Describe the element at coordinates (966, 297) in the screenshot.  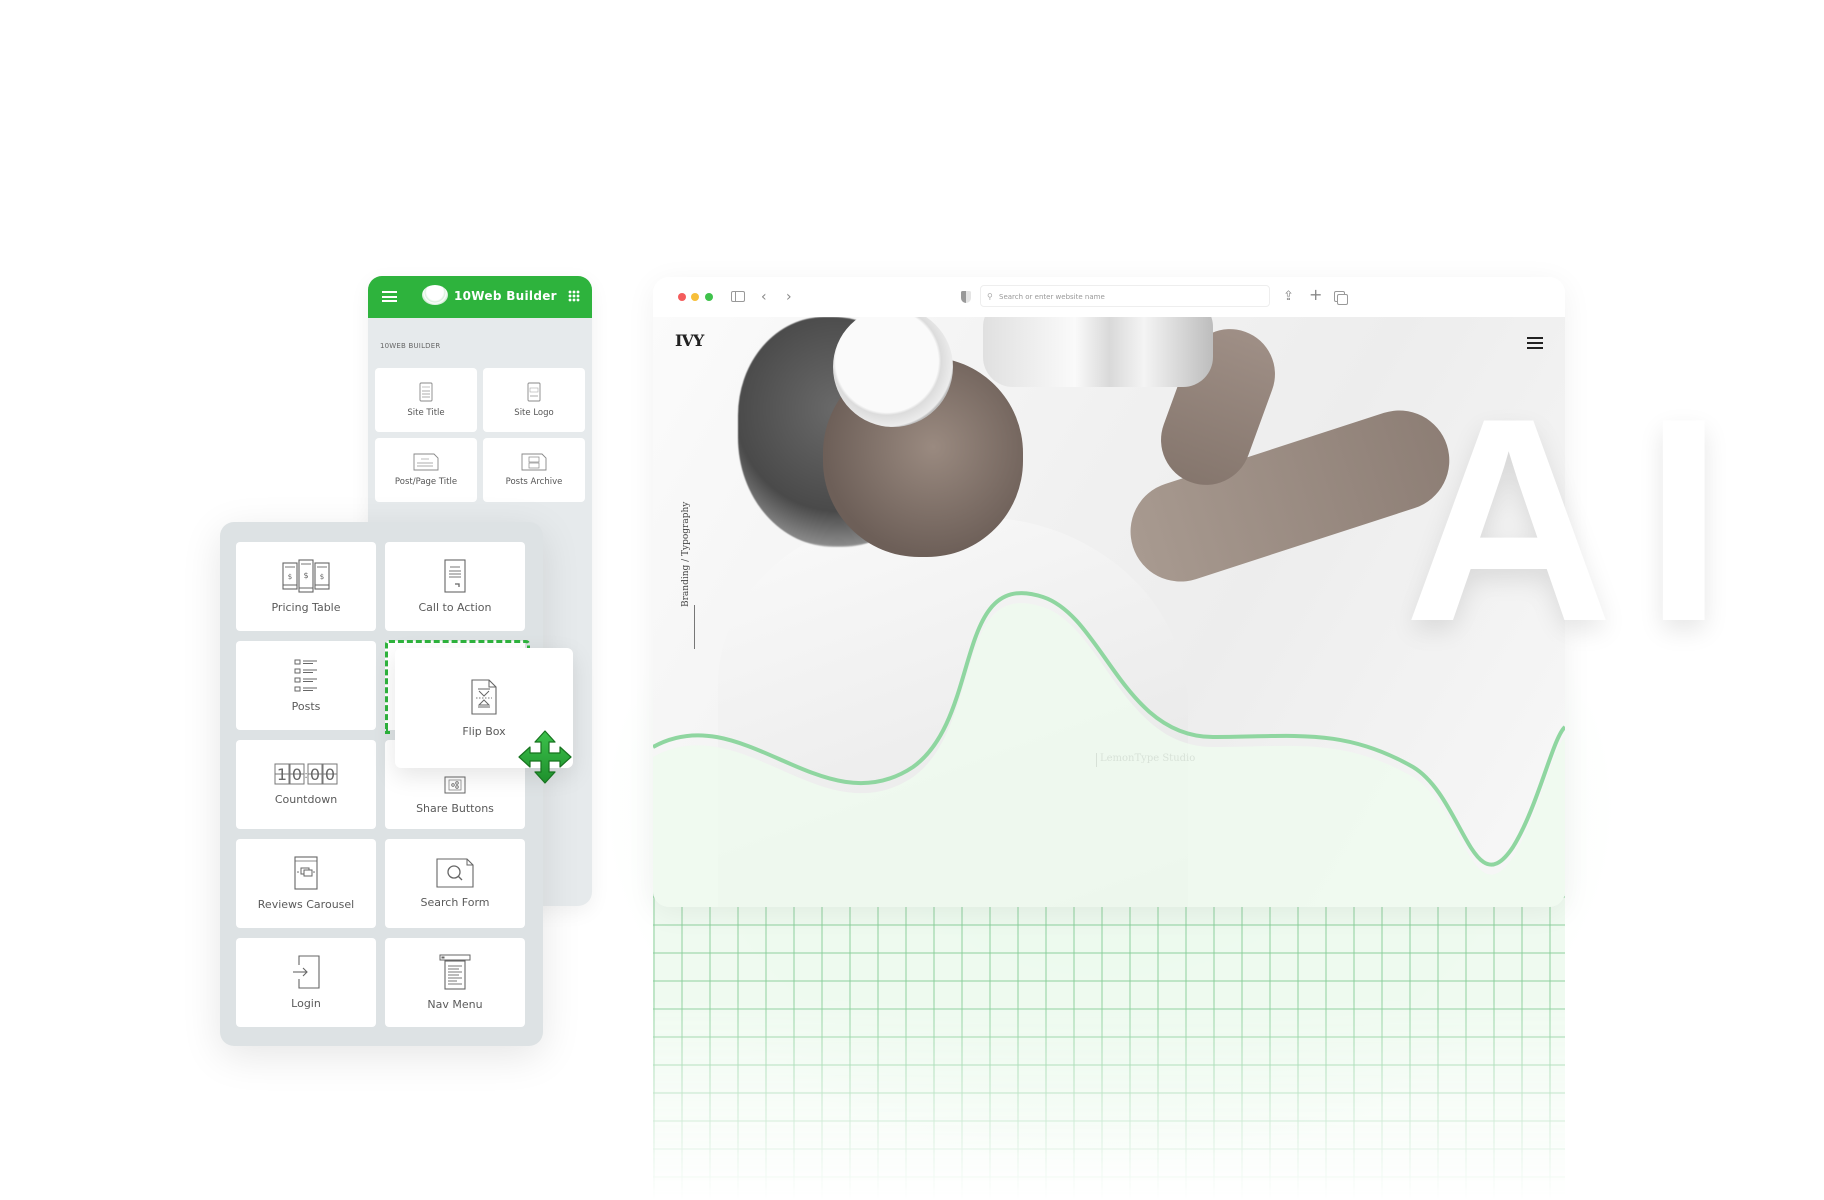
I see `privacy-shield-icon` at that location.